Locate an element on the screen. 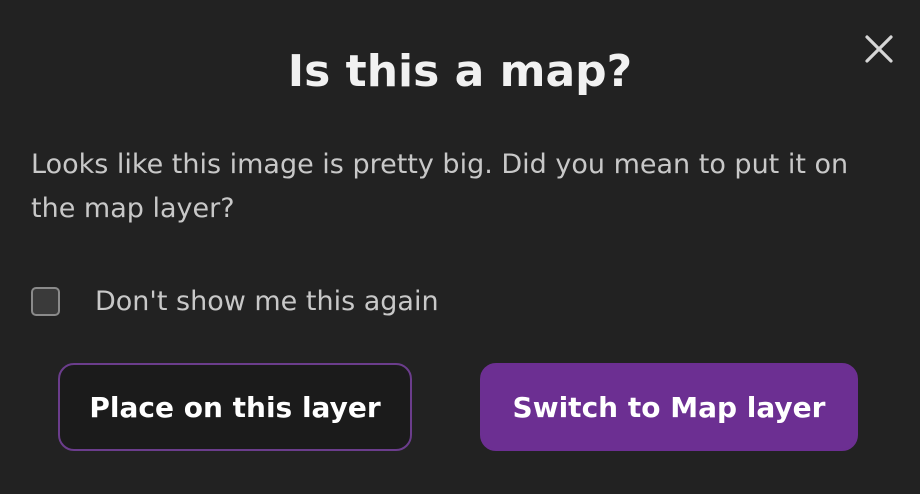 The width and height of the screenshot is (920, 494). dont-show-again-checkbox is located at coordinates (45, 301).